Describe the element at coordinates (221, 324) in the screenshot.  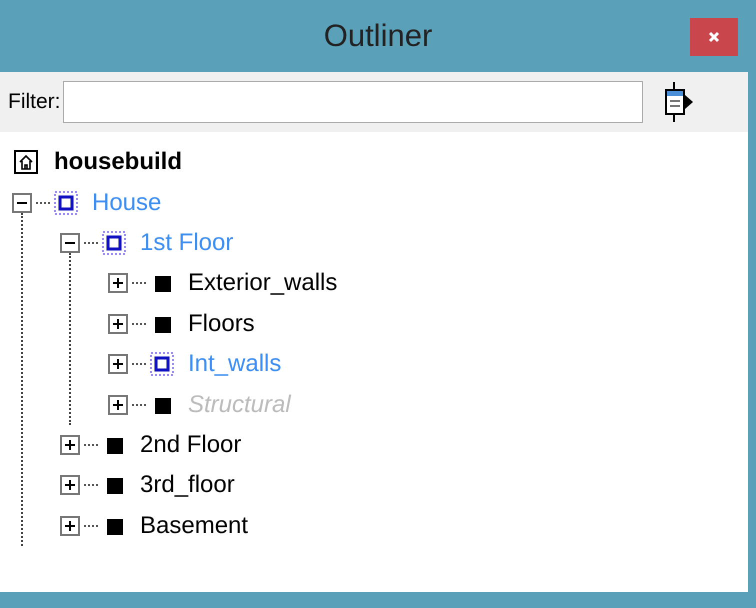
I see `tree-item: Floors` at that location.